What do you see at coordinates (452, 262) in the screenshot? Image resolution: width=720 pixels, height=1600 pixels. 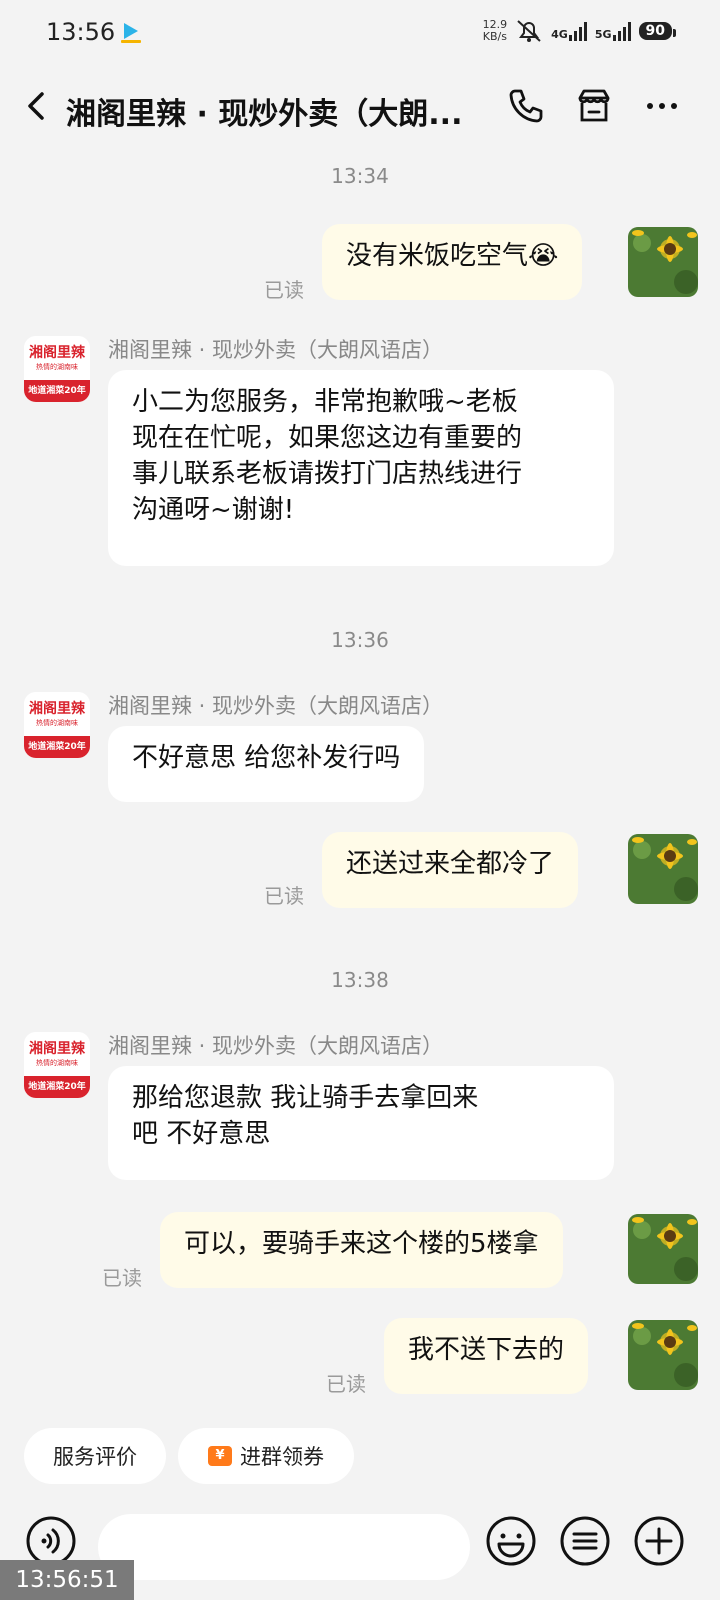 I see `message-bubble-outgoing: 没有米饭吃空气😭` at bounding box center [452, 262].